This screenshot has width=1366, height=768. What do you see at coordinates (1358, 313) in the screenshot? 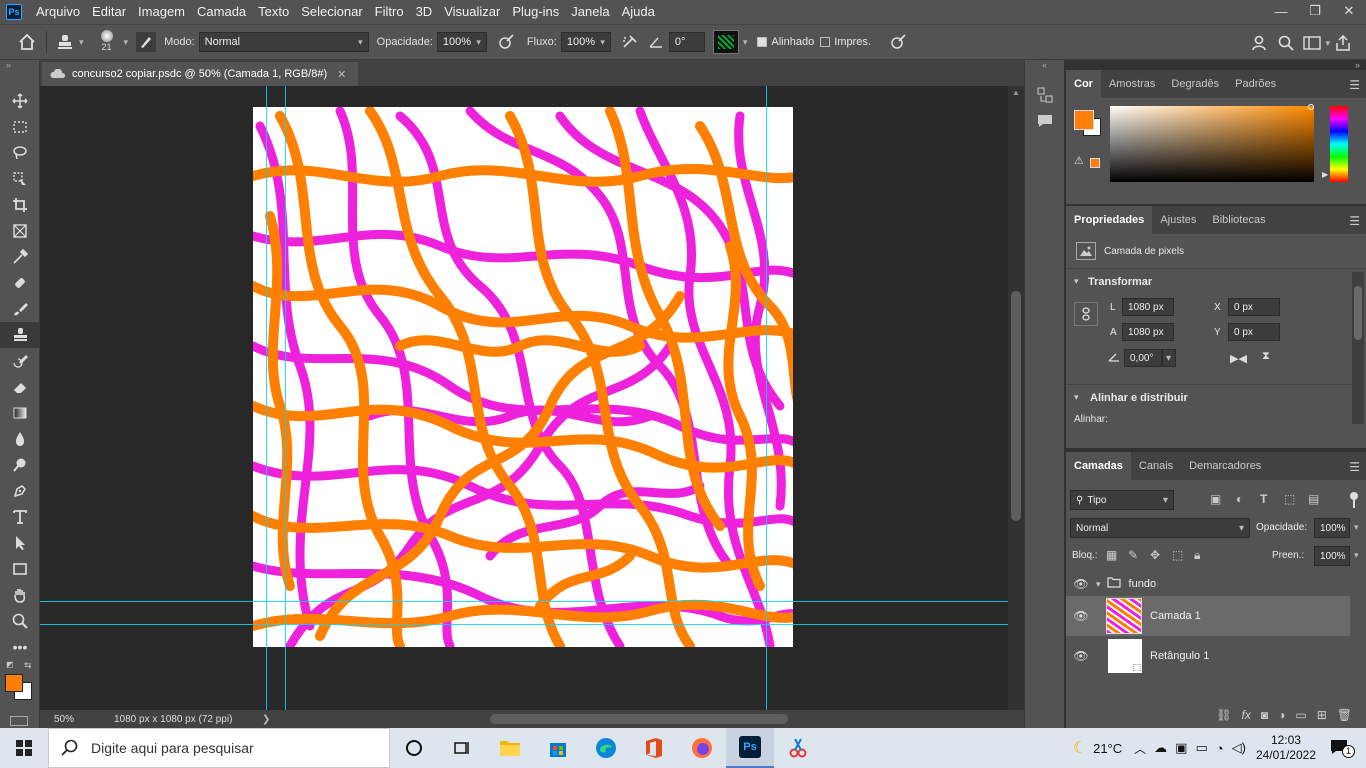
I see `properties-scroll-thumb` at bounding box center [1358, 313].